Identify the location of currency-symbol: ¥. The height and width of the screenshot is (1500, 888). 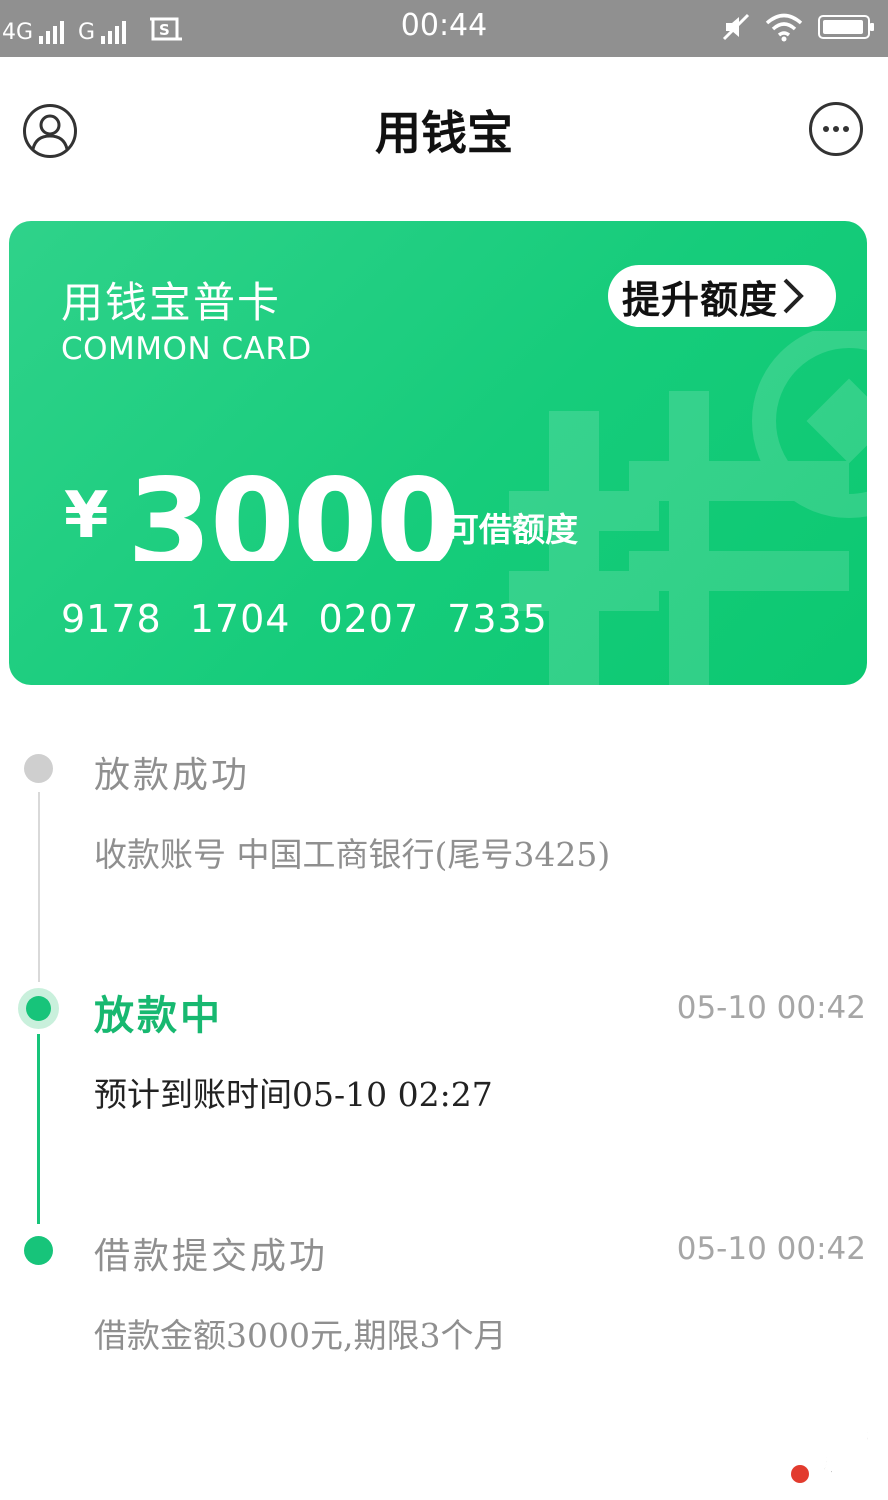
(86, 516).